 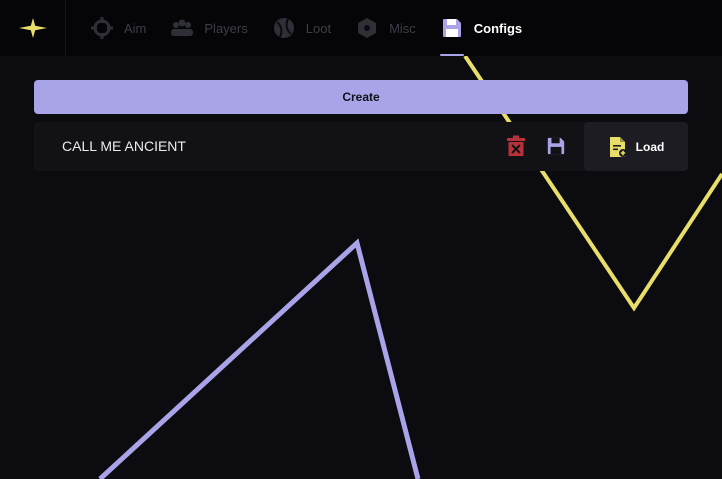 What do you see at coordinates (385, 28) in the screenshot?
I see `tab-misc: Misc` at bounding box center [385, 28].